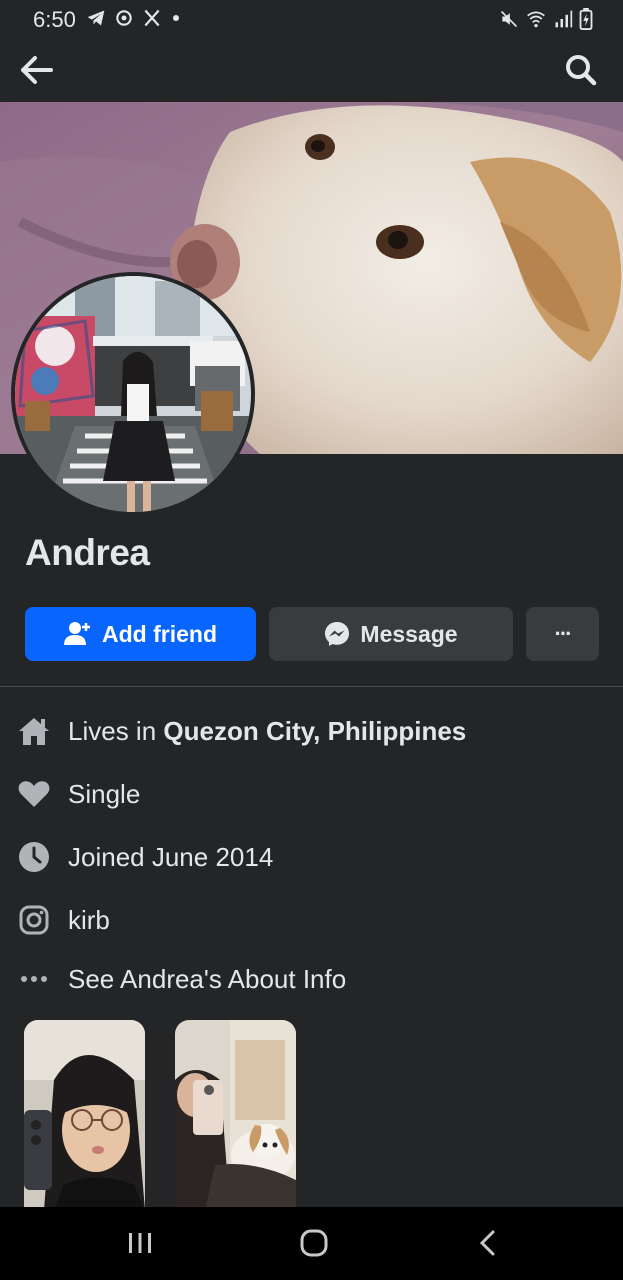 Image resolution: width=623 pixels, height=1280 pixels. Describe the element at coordinates (34, 920) in the screenshot. I see `instagram-icon` at that location.